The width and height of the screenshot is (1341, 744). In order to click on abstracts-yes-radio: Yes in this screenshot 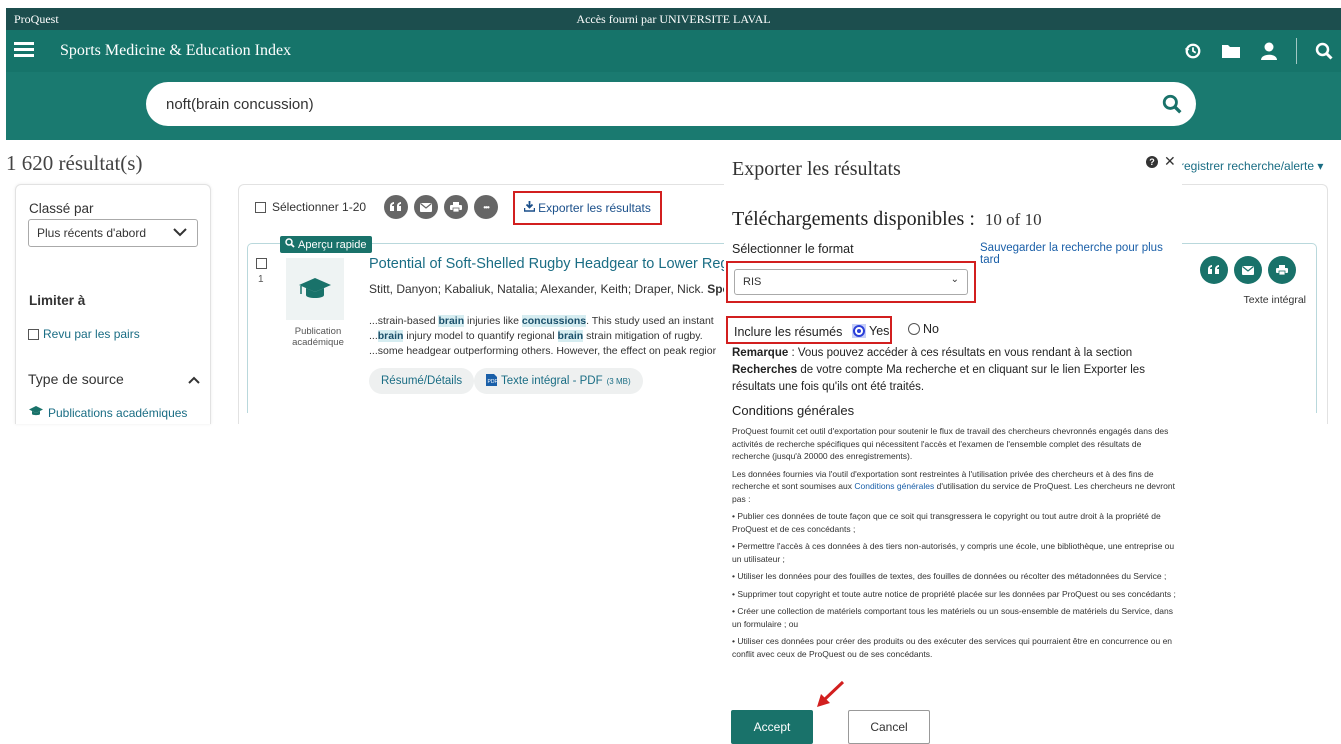, I will do `click(870, 331)`.